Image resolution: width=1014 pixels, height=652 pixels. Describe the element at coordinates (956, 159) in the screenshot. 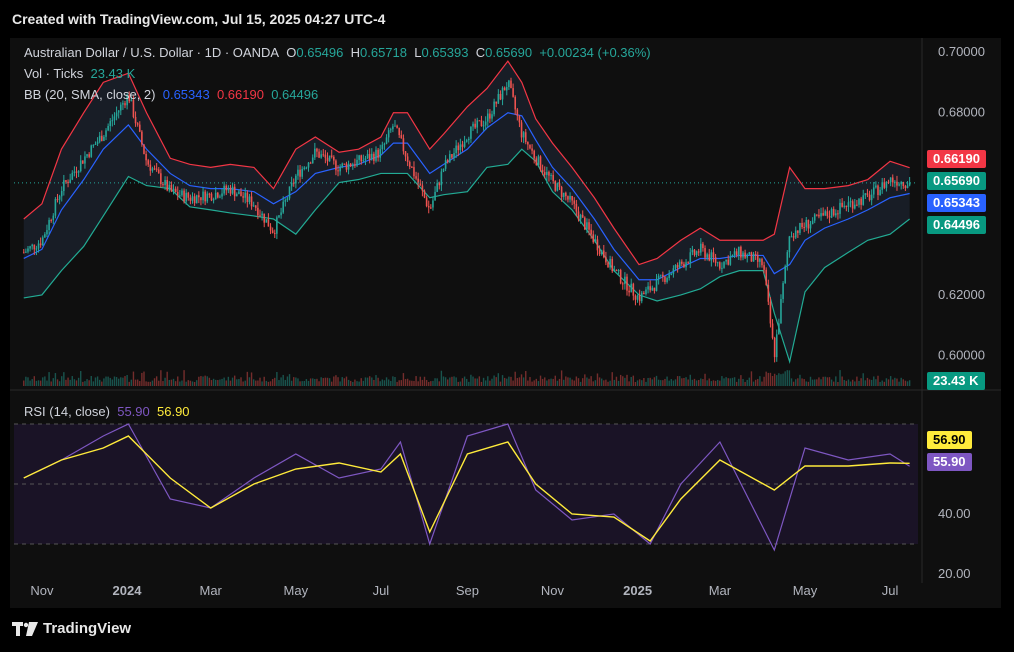

I see `bb-upper-badge: 0.66190` at that location.